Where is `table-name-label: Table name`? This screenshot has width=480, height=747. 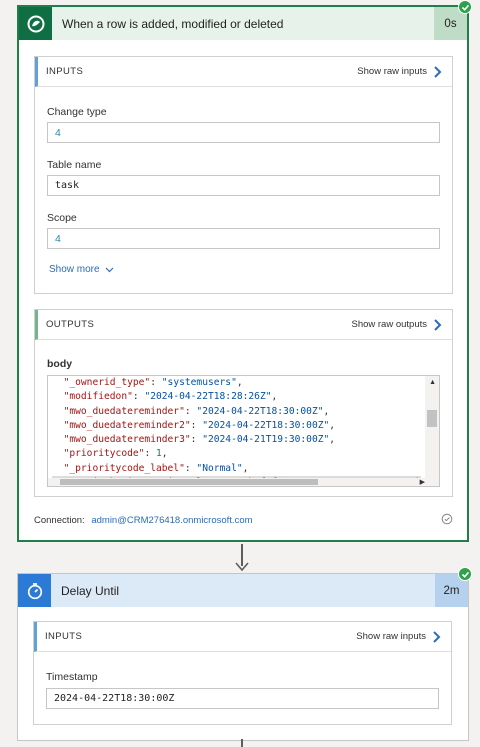
table-name-label: Table name is located at coordinates (74, 165).